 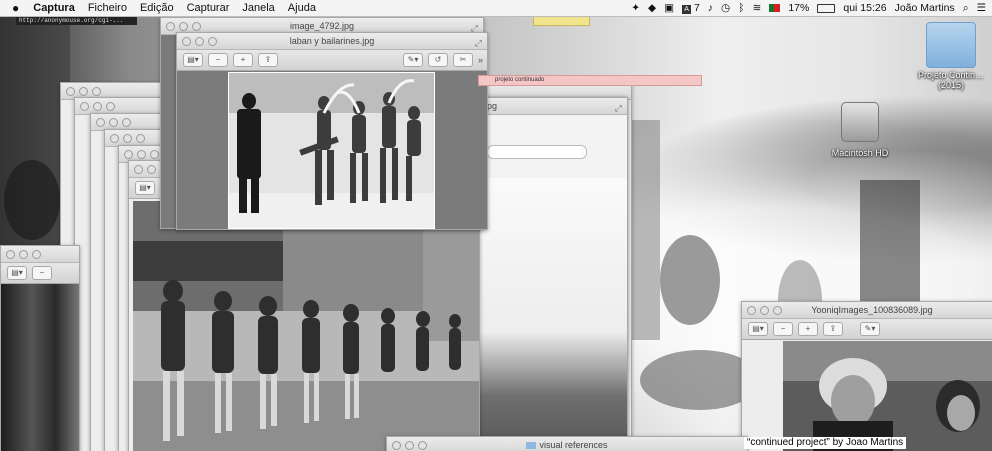 I want to click on wifi-icon: ≋, so click(x=757, y=8).